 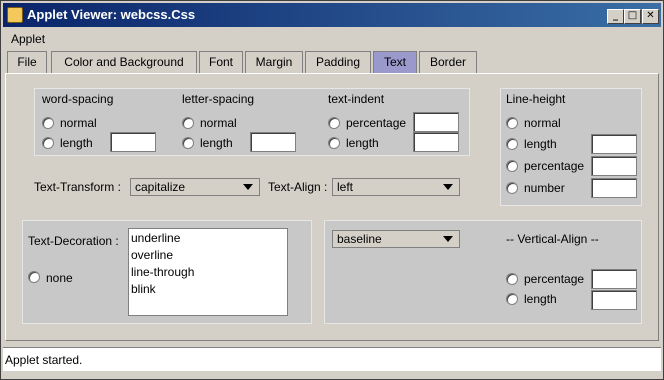 I want to click on text-indent-length-label: length, so click(x=362, y=143).